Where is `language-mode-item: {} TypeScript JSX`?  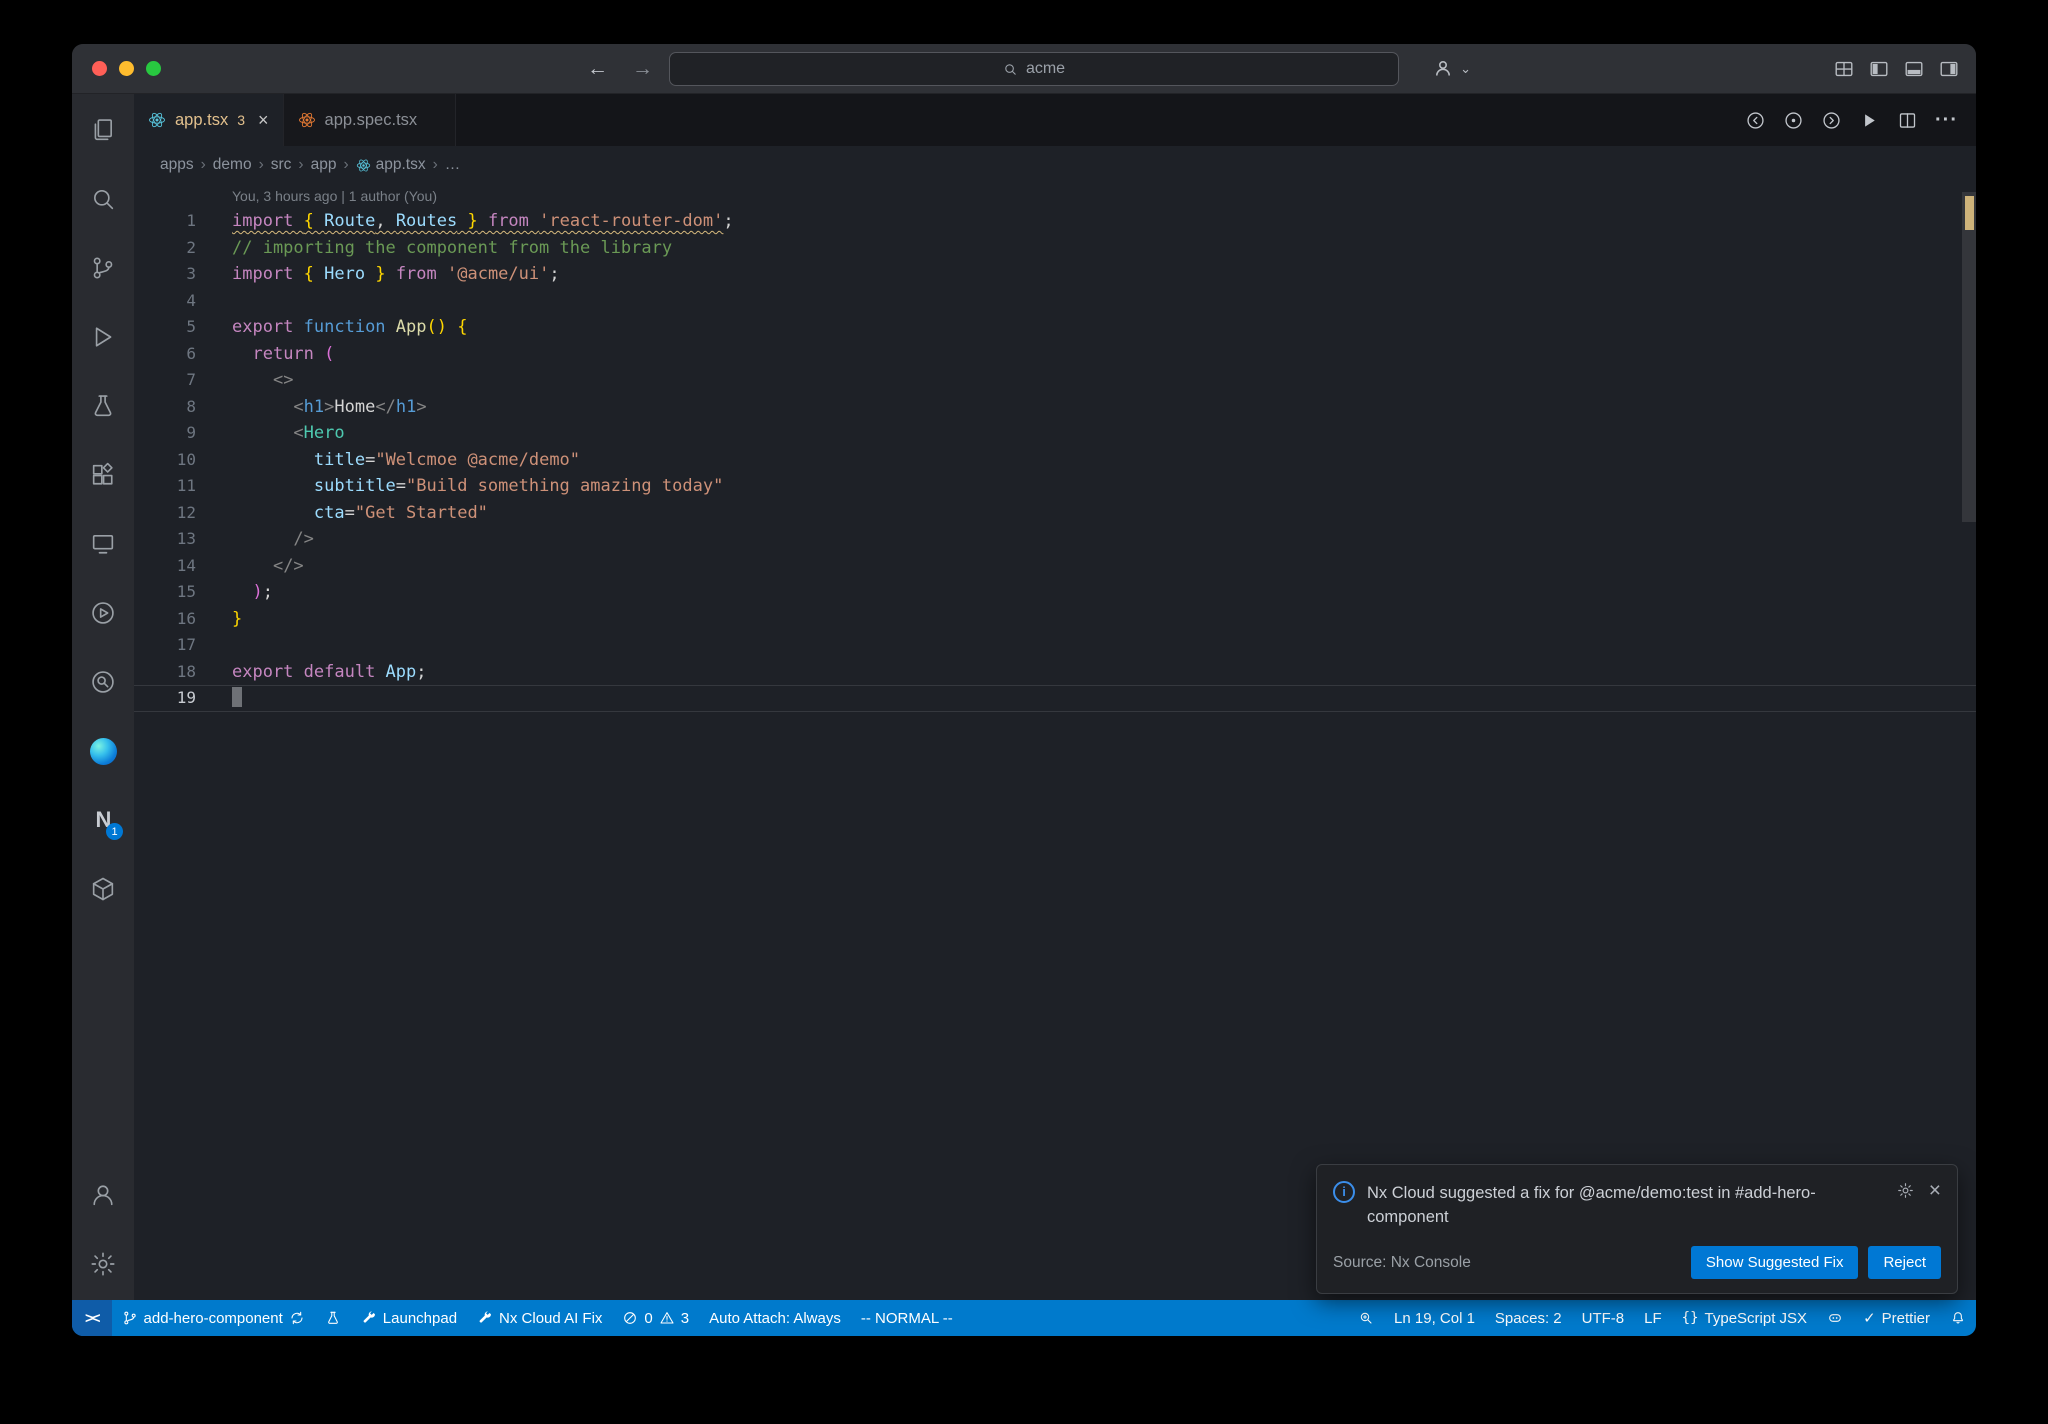 language-mode-item: {} TypeScript JSX is located at coordinates (1744, 1318).